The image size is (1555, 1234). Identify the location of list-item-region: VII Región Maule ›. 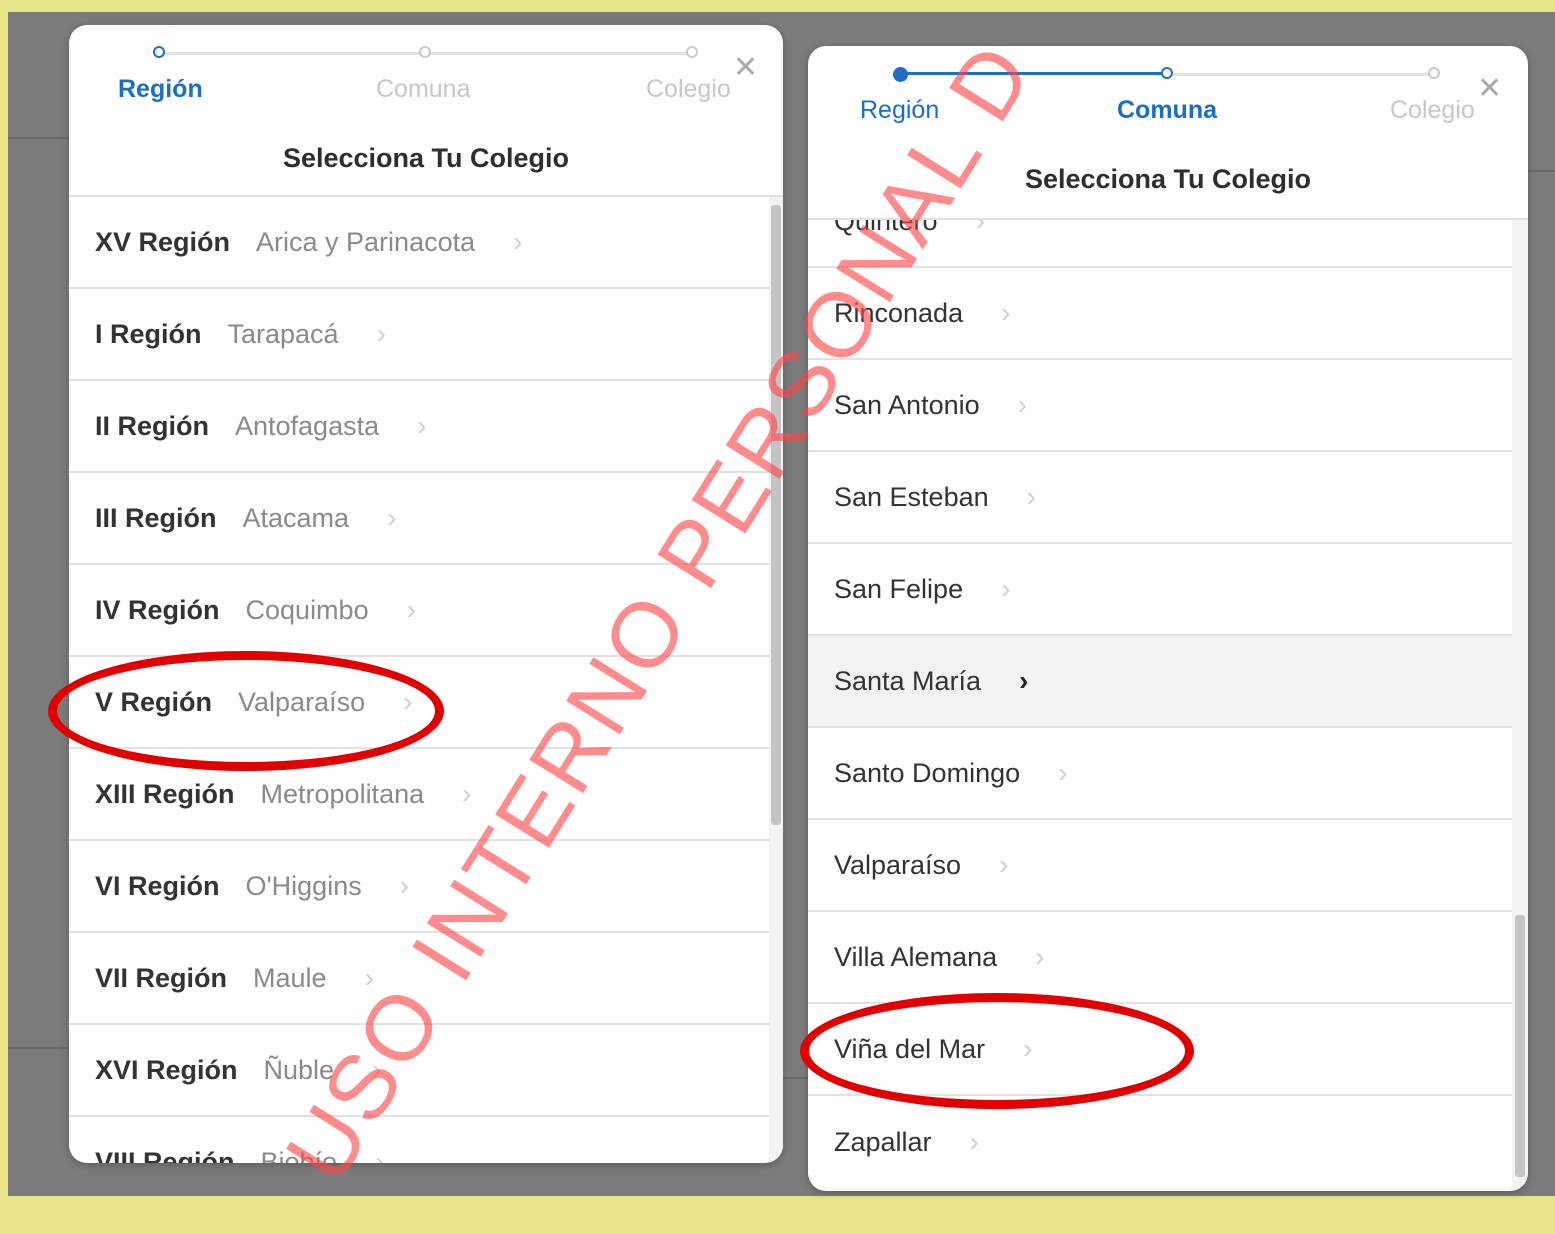
(419, 979).